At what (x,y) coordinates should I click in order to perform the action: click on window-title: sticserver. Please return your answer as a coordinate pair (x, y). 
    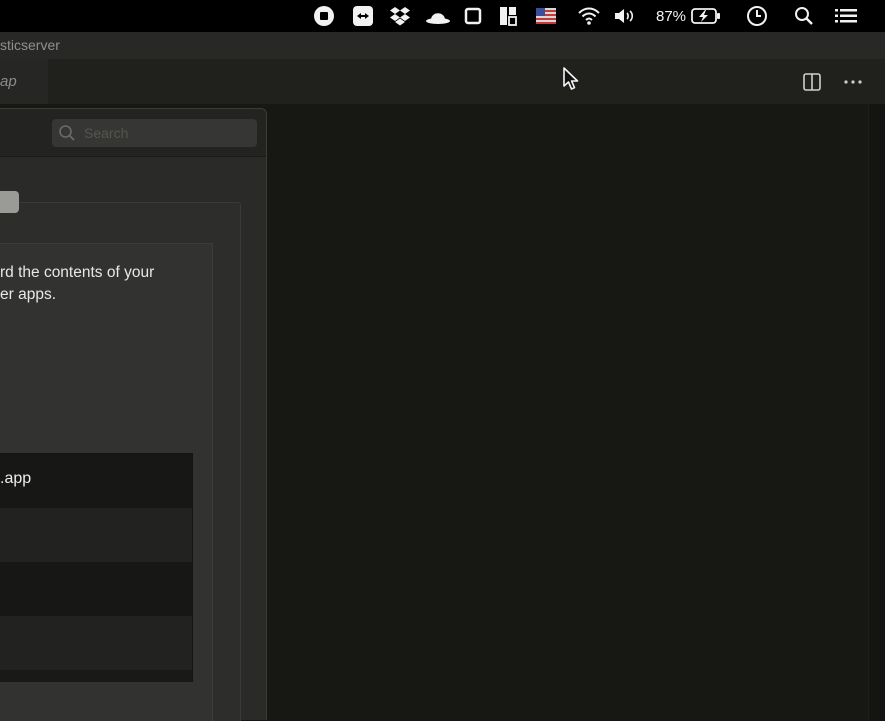
    Looking at the image, I should click on (30, 45).